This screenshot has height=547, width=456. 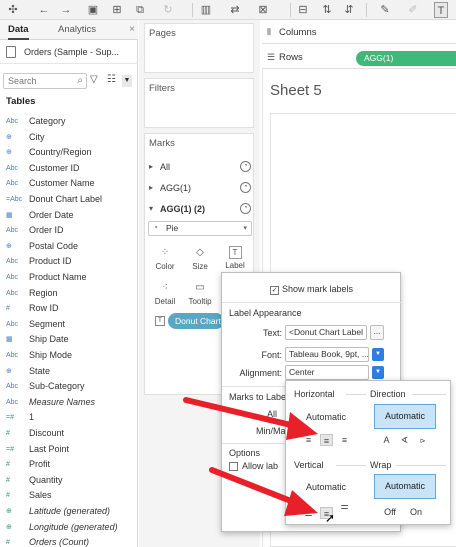 I want to click on label-button: T Label, so click(x=235, y=259).